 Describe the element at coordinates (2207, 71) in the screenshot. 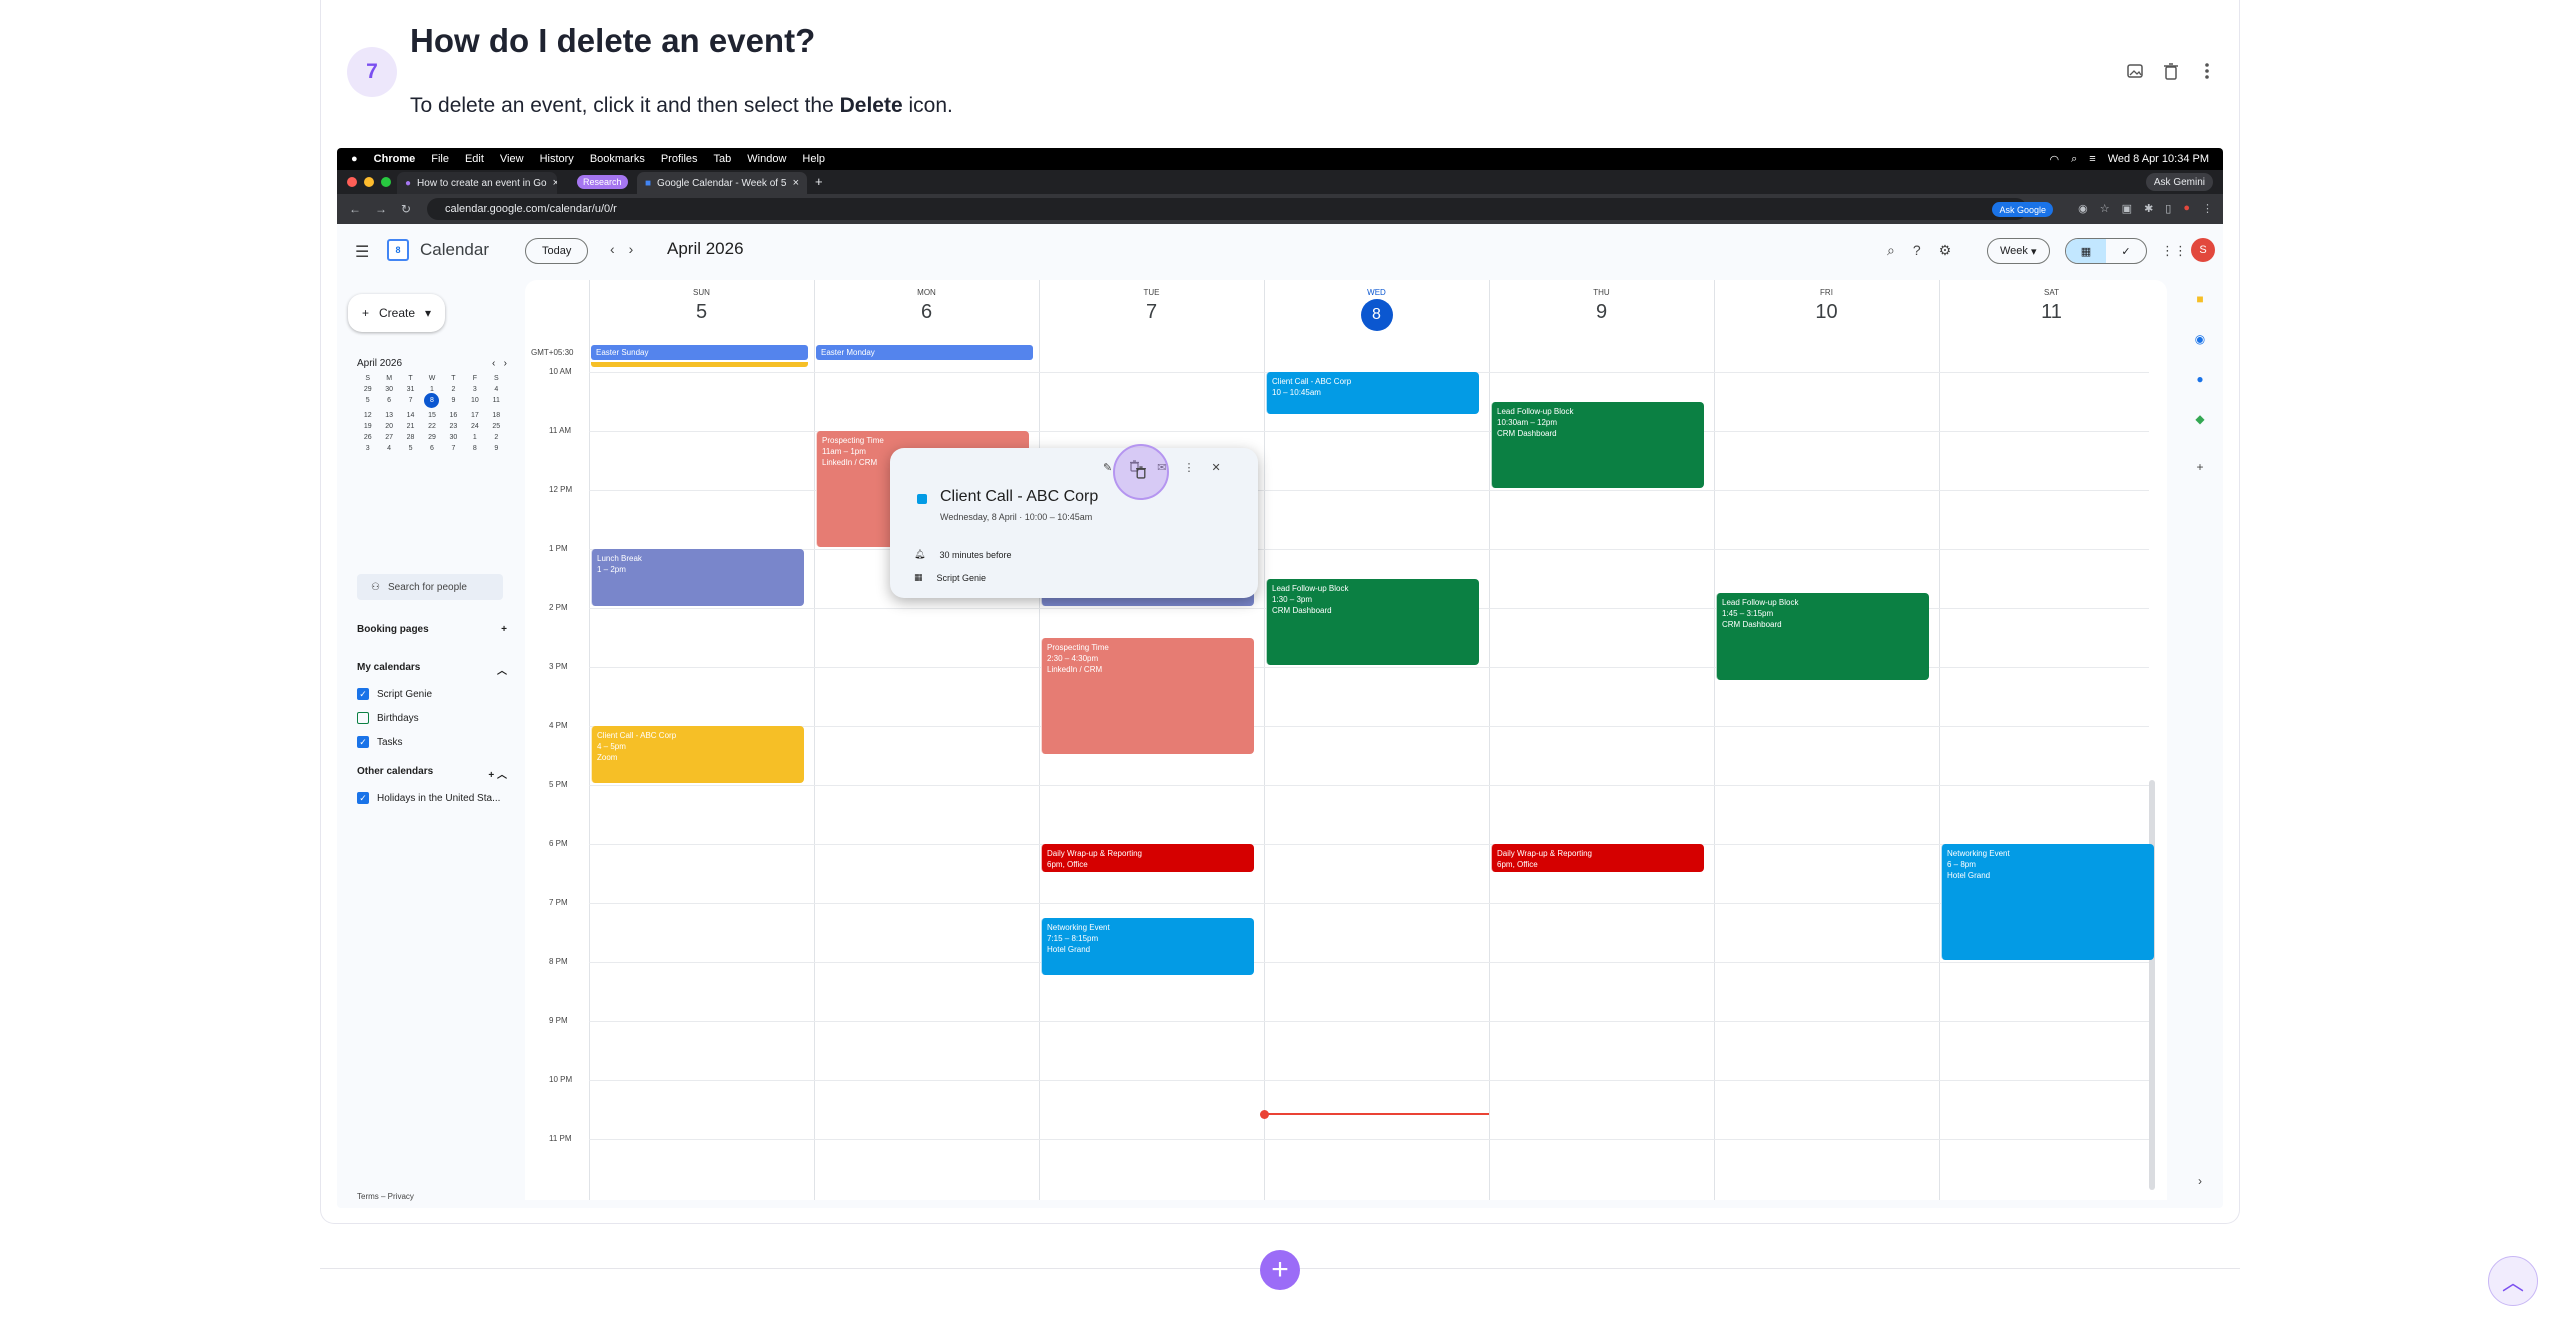

I see `more-options-icon` at that location.